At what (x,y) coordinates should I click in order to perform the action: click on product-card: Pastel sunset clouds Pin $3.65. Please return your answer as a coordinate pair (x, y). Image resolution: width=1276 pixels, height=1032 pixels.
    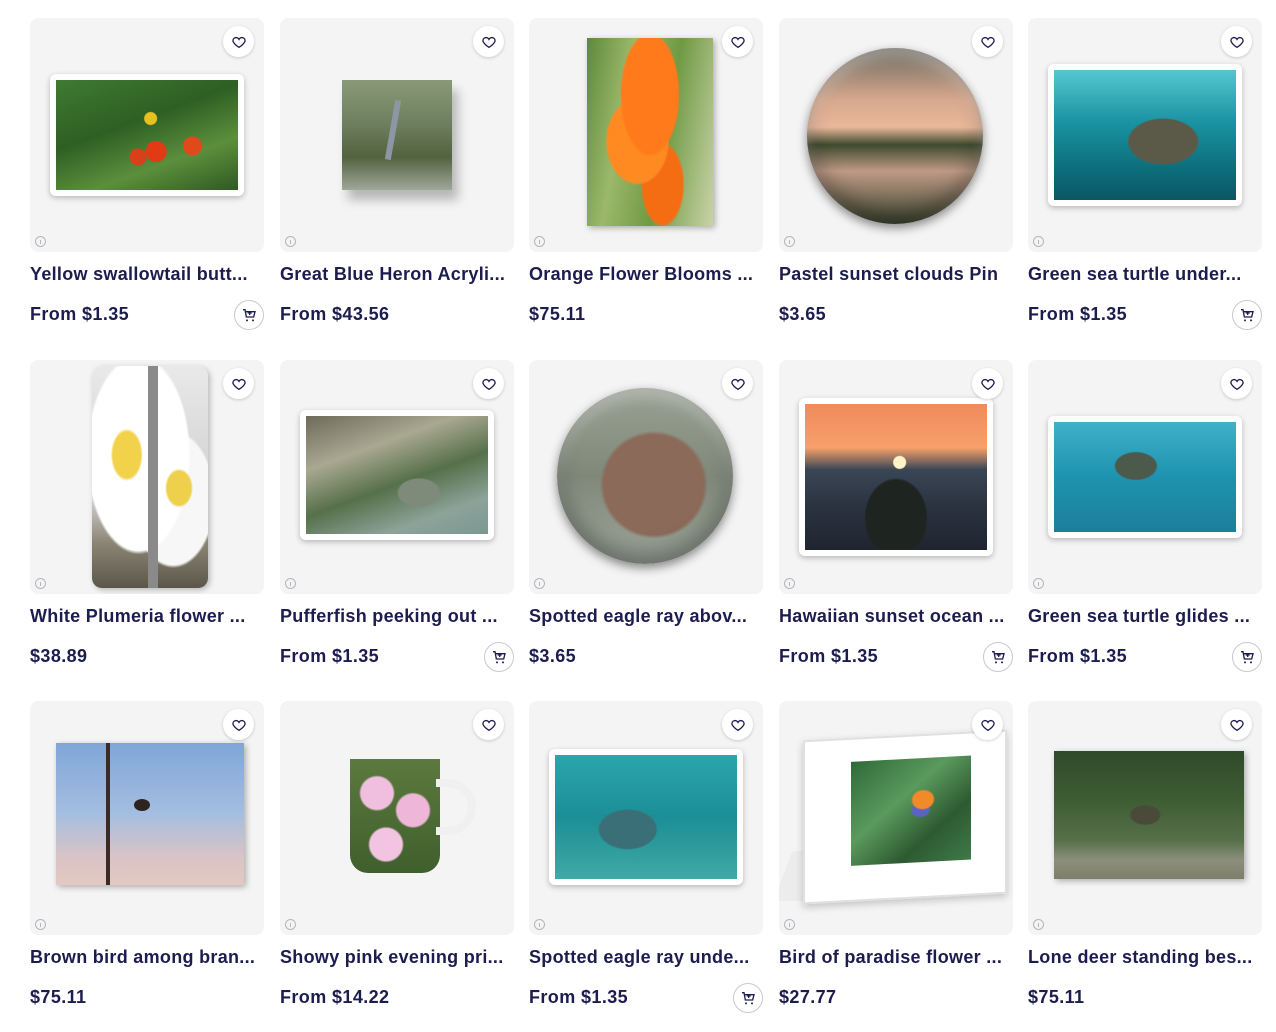
    Looking at the image, I should click on (896, 178).